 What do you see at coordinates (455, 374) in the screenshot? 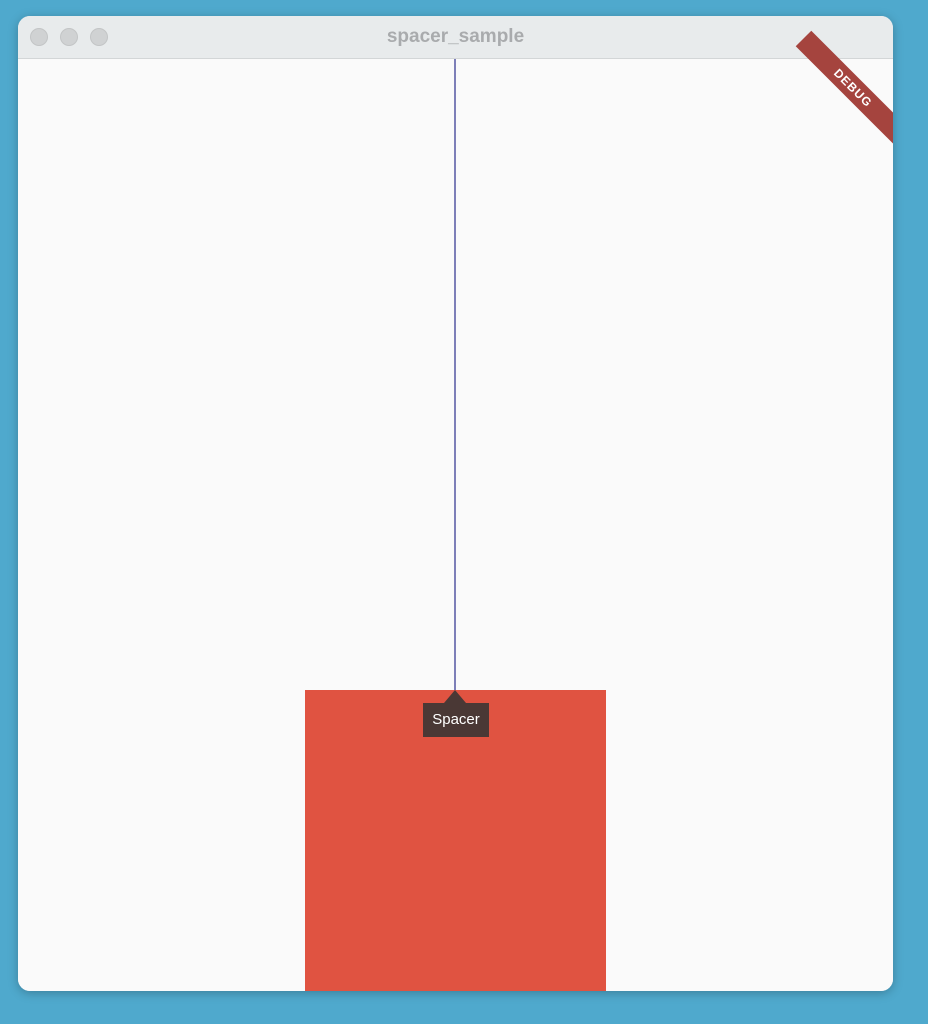
I see `spacer-guide-line` at bounding box center [455, 374].